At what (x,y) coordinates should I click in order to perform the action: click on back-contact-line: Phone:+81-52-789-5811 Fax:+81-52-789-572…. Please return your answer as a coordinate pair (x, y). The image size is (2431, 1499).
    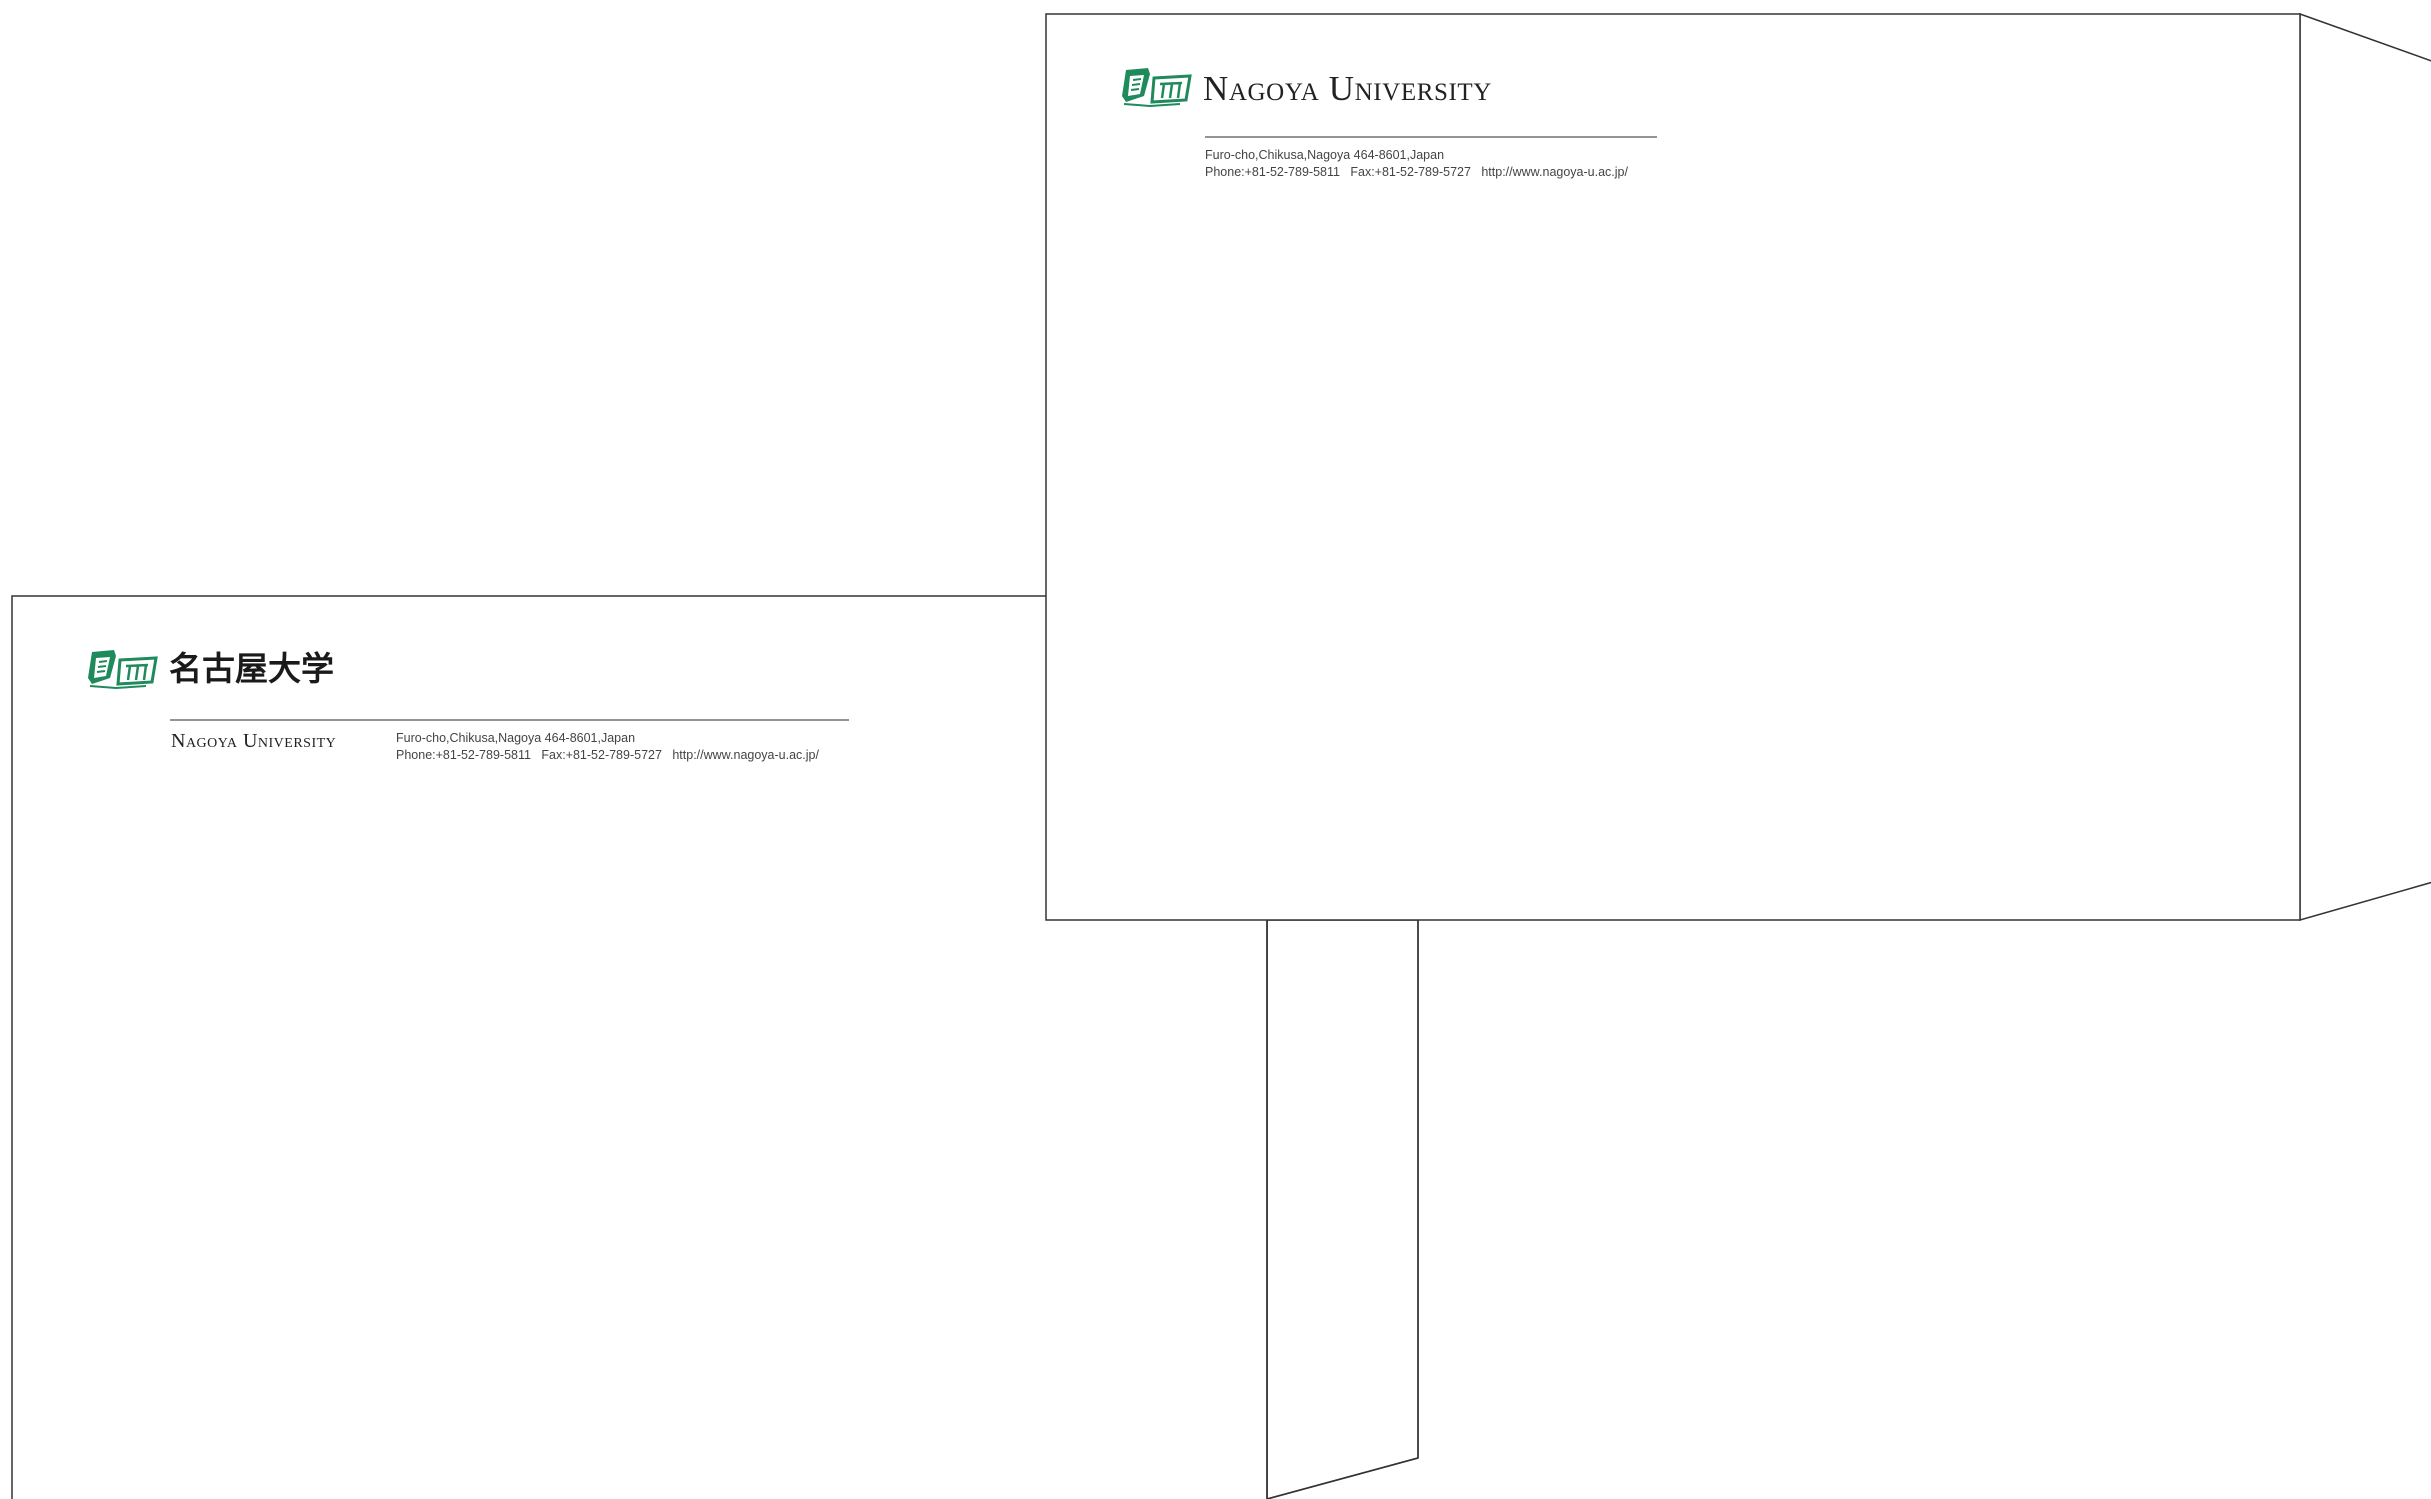
    Looking at the image, I should click on (1416, 172).